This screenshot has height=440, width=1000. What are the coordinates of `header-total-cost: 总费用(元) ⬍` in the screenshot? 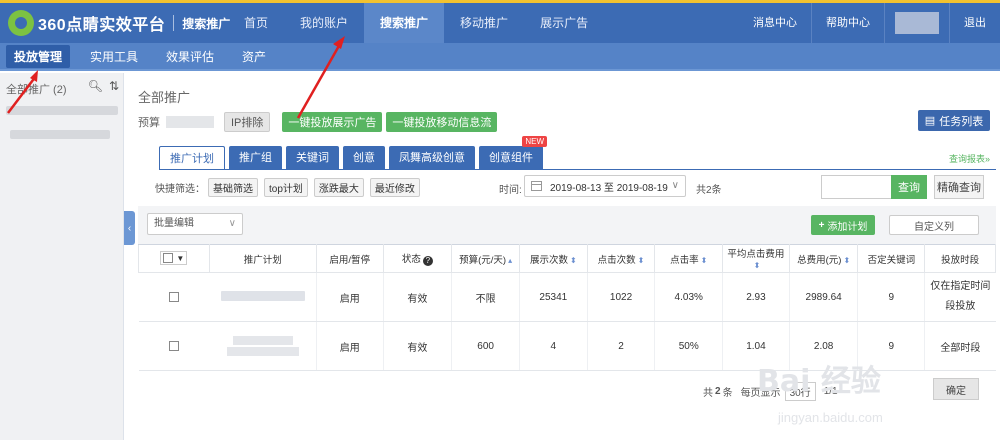 It's located at (823, 258).